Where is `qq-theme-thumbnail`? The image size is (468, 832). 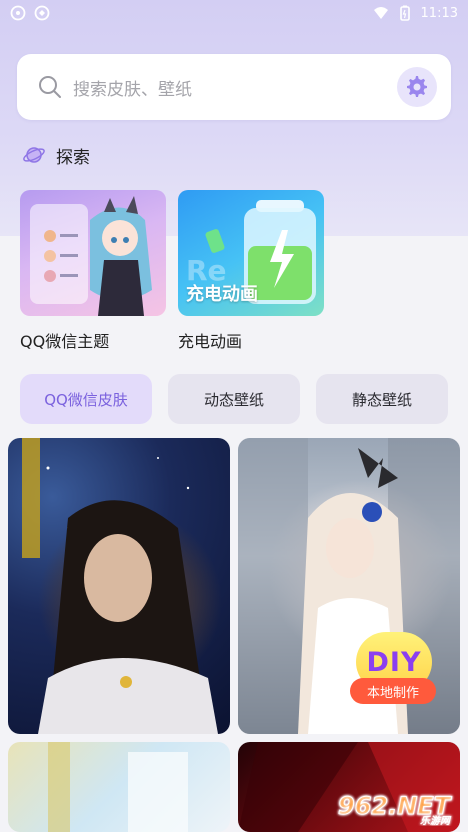
qq-theme-thumbnail is located at coordinates (93, 253).